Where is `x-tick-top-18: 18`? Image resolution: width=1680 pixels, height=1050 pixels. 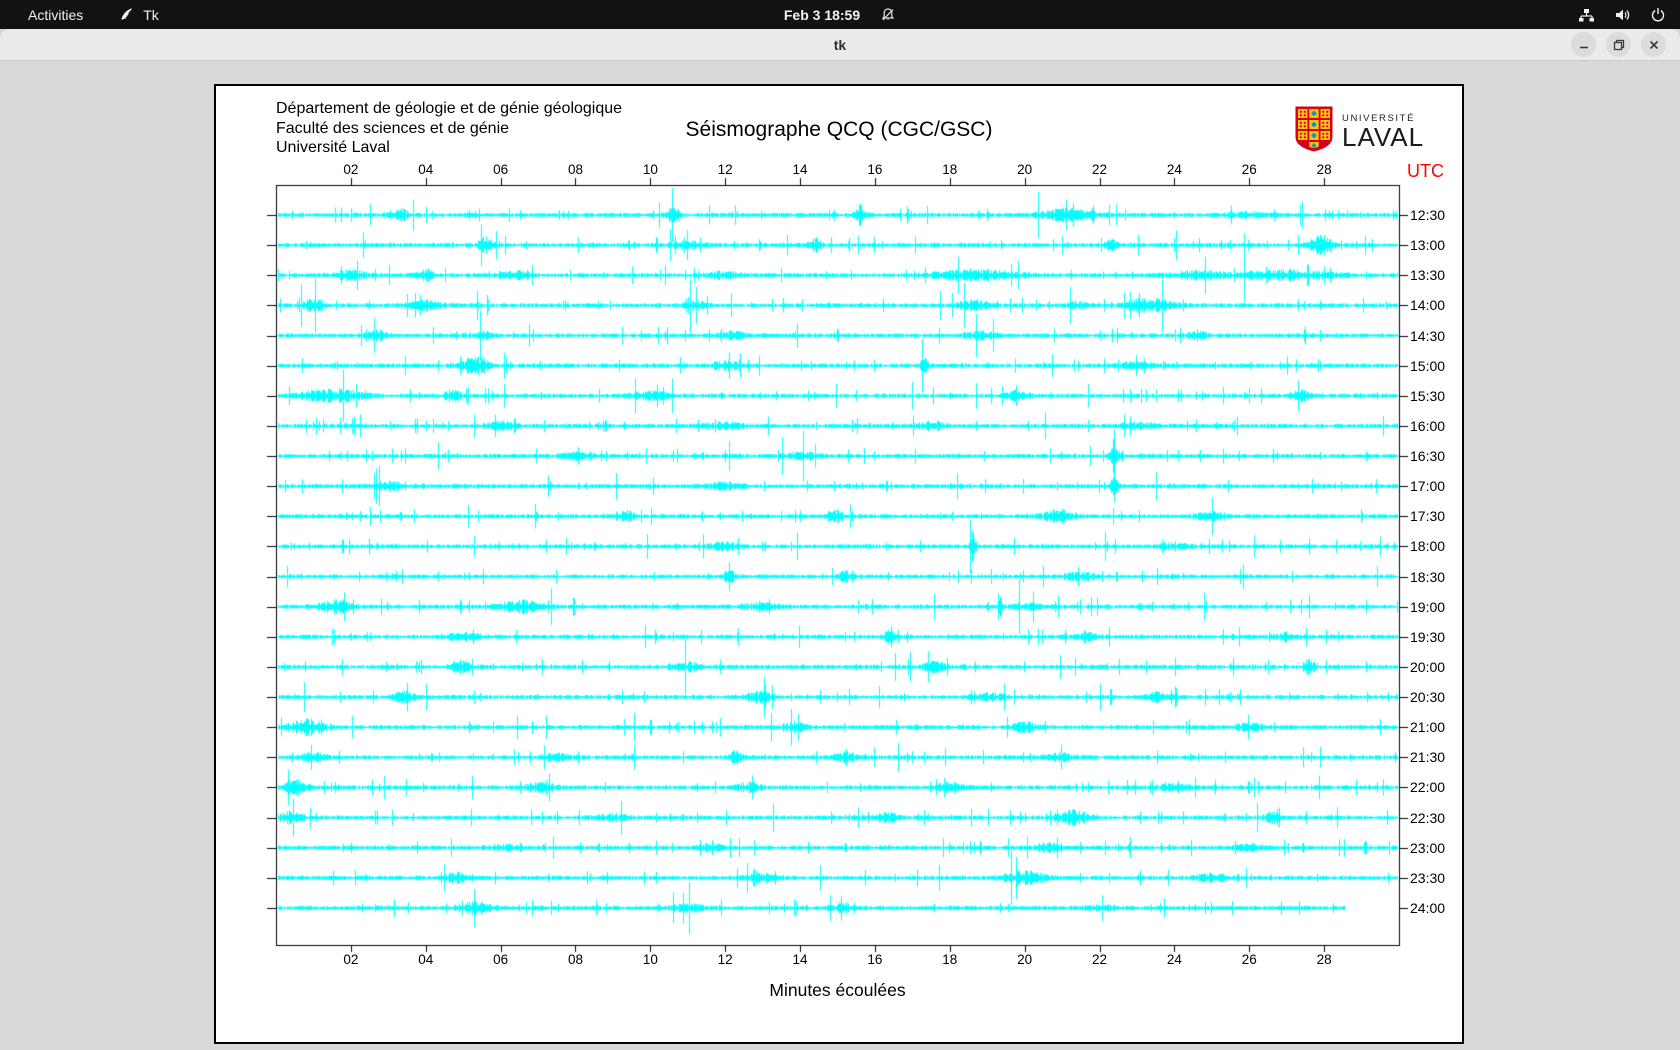
x-tick-top-18: 18 is located at coordinates (950, 169).